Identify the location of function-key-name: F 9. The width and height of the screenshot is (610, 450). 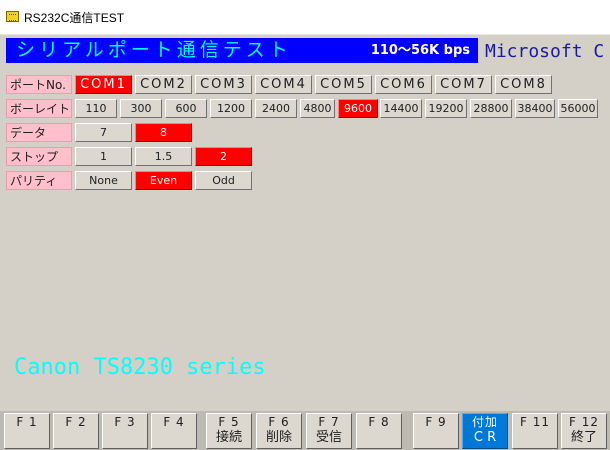
(436, 422).